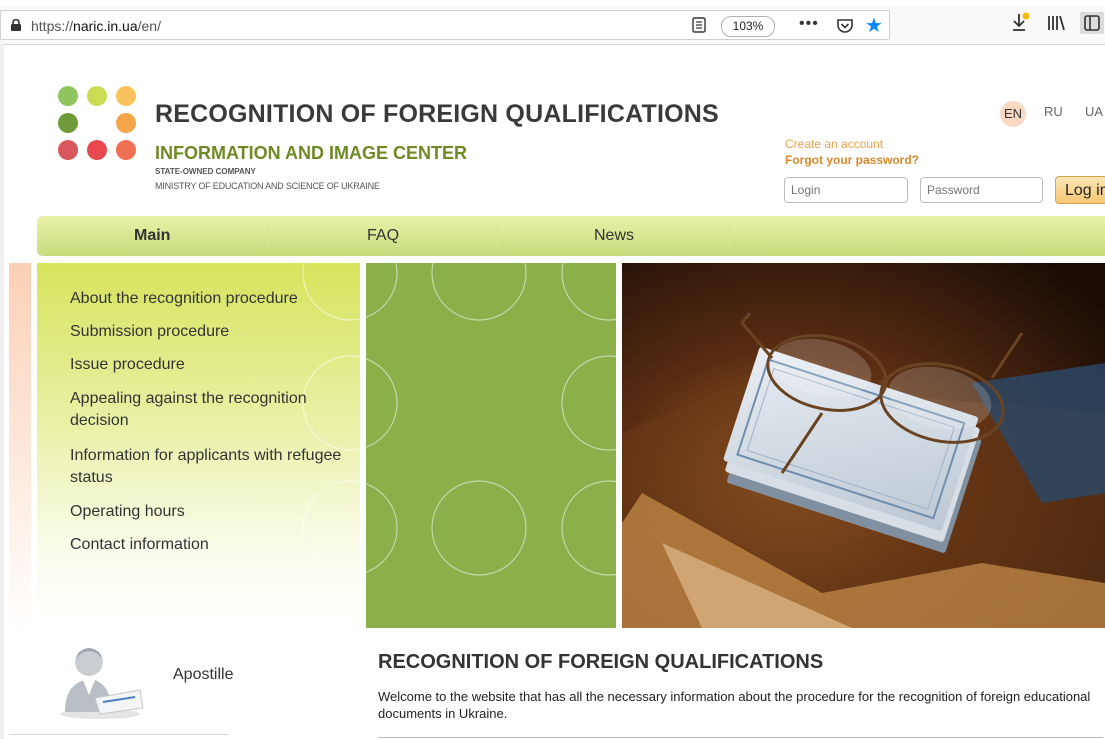  I want to click on nav-faq: FAQ, so click(383, 236).